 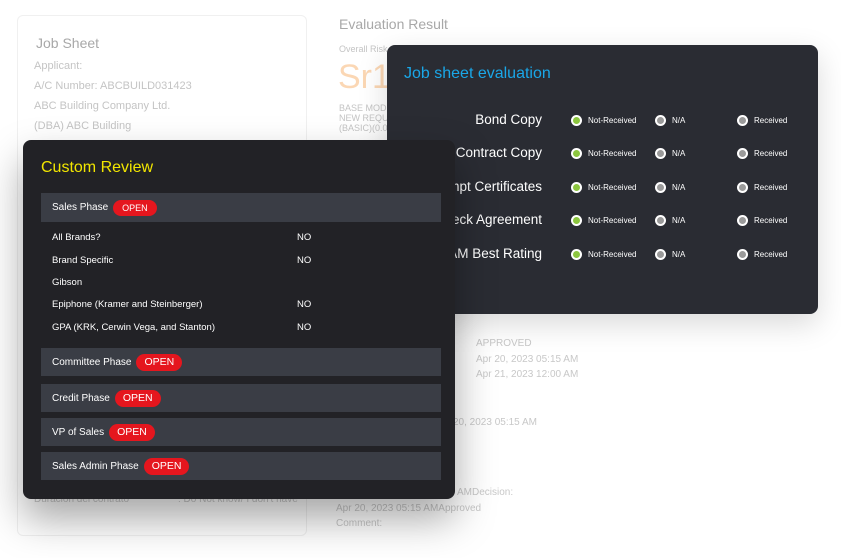 I want to click on phase-label: Sales Phase, so click(x=80, y=207).